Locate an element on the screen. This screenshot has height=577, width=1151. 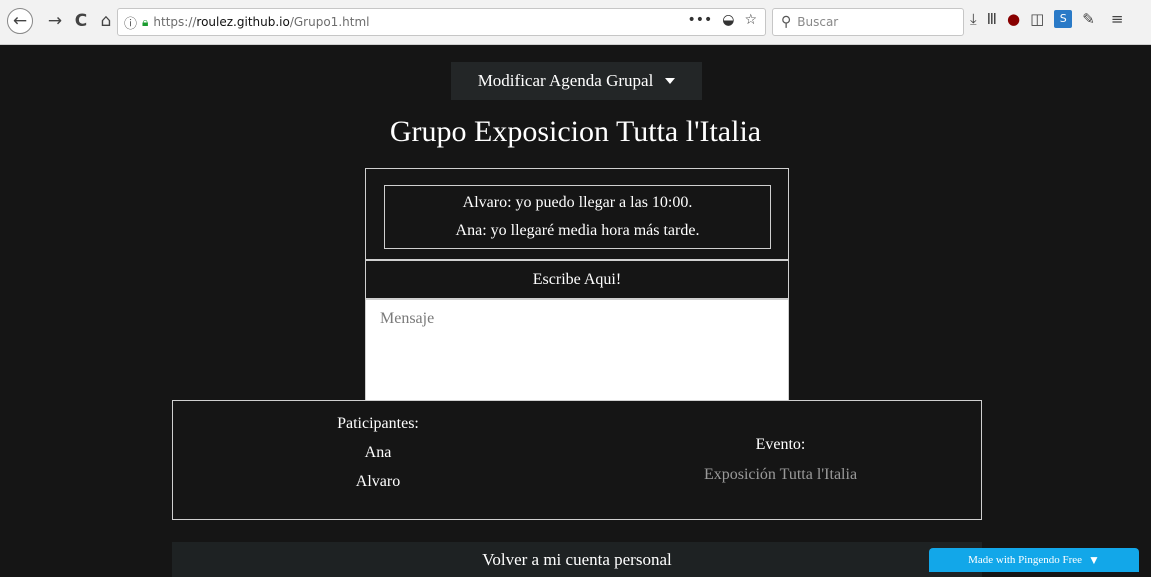
extension-s-icon: S is located at coordinates (1063, 19).